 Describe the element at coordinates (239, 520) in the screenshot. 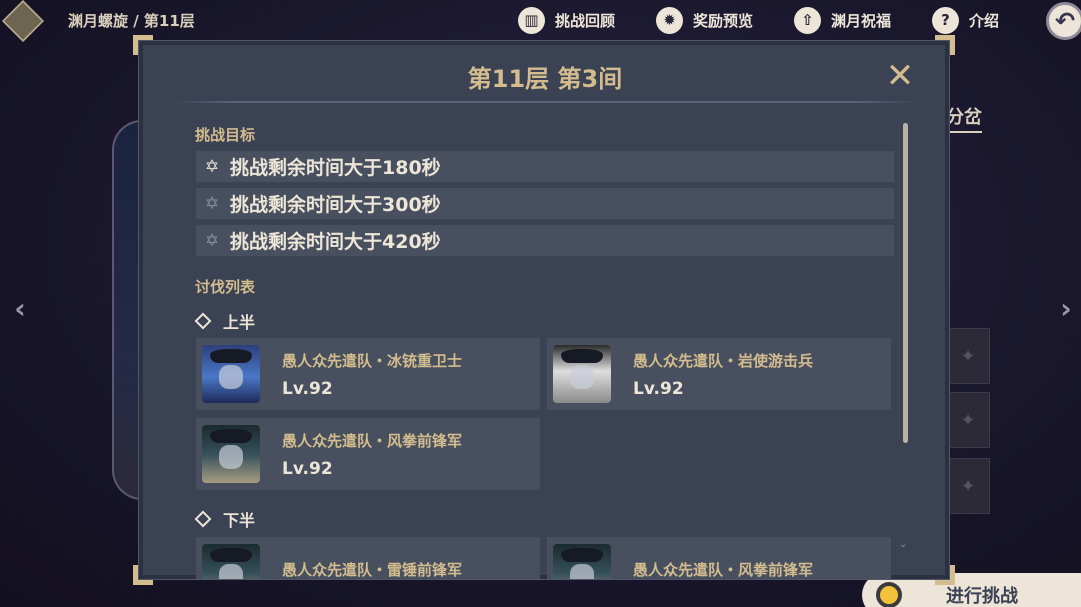

I see `second-half-text: 下半` at that location.